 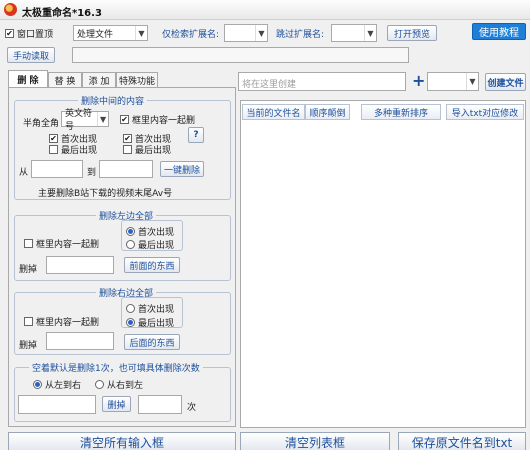 I want to click on col-current-filename: 当前的文件名, so click(x=273, y=112).